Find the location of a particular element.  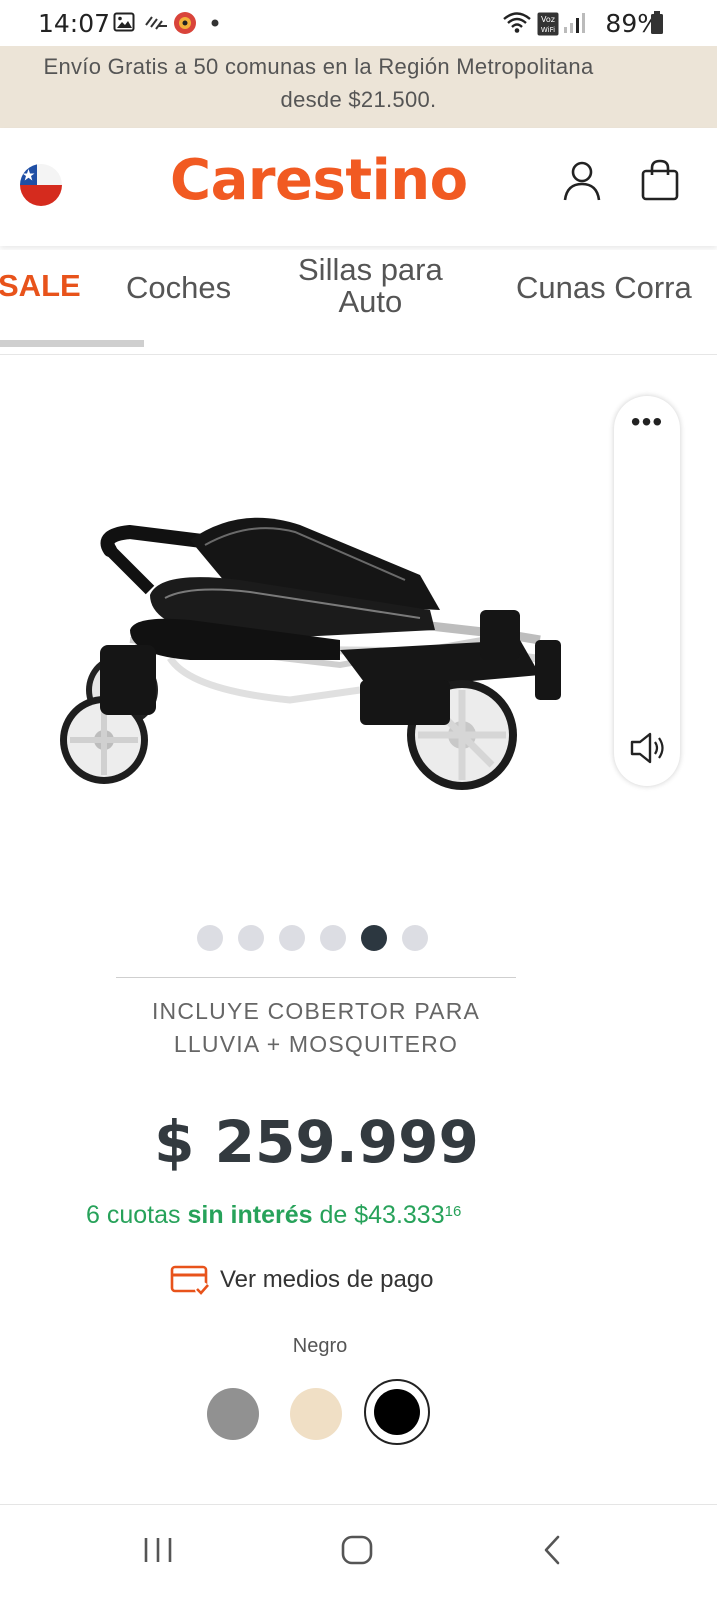

floating-media-widget: ••• is located at coordinates (647, 591).